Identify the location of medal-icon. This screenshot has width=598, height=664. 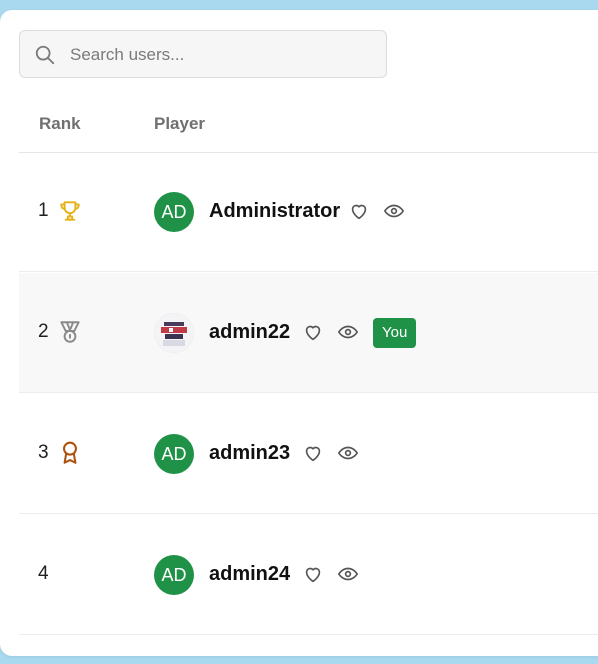
(70, 332).